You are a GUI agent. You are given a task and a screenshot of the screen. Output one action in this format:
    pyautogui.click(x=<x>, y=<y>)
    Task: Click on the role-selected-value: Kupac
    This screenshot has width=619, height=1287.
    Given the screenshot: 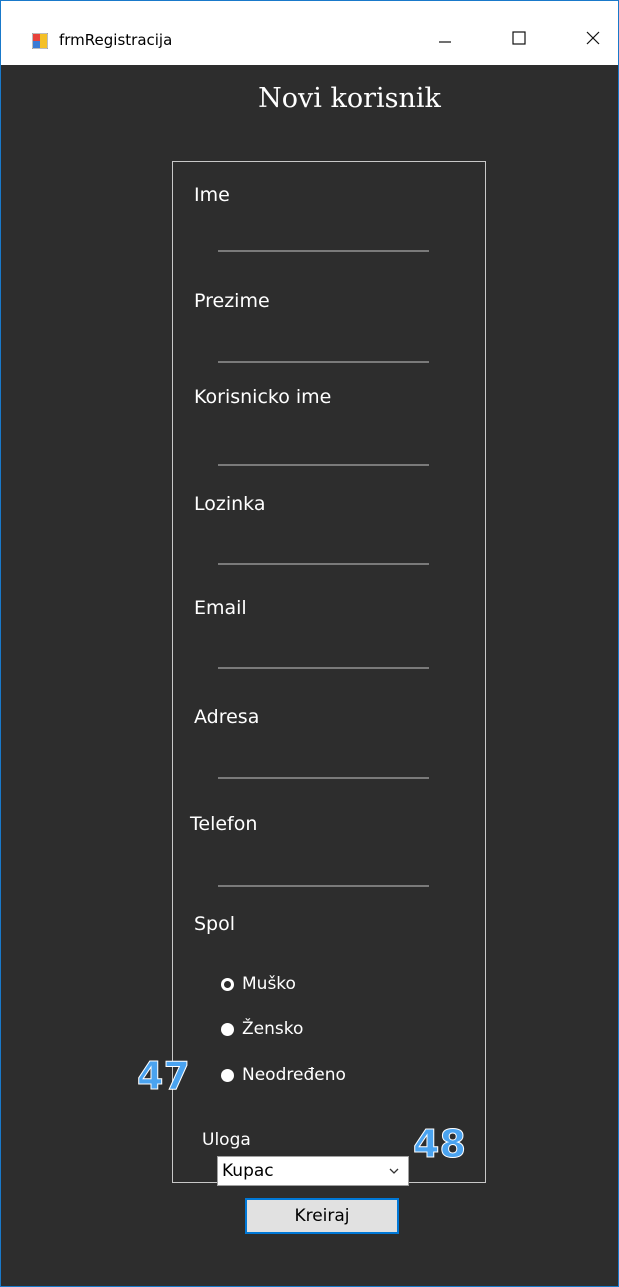 What is the action you would take?
    pyautogui.click(x=248, y=1171)
    